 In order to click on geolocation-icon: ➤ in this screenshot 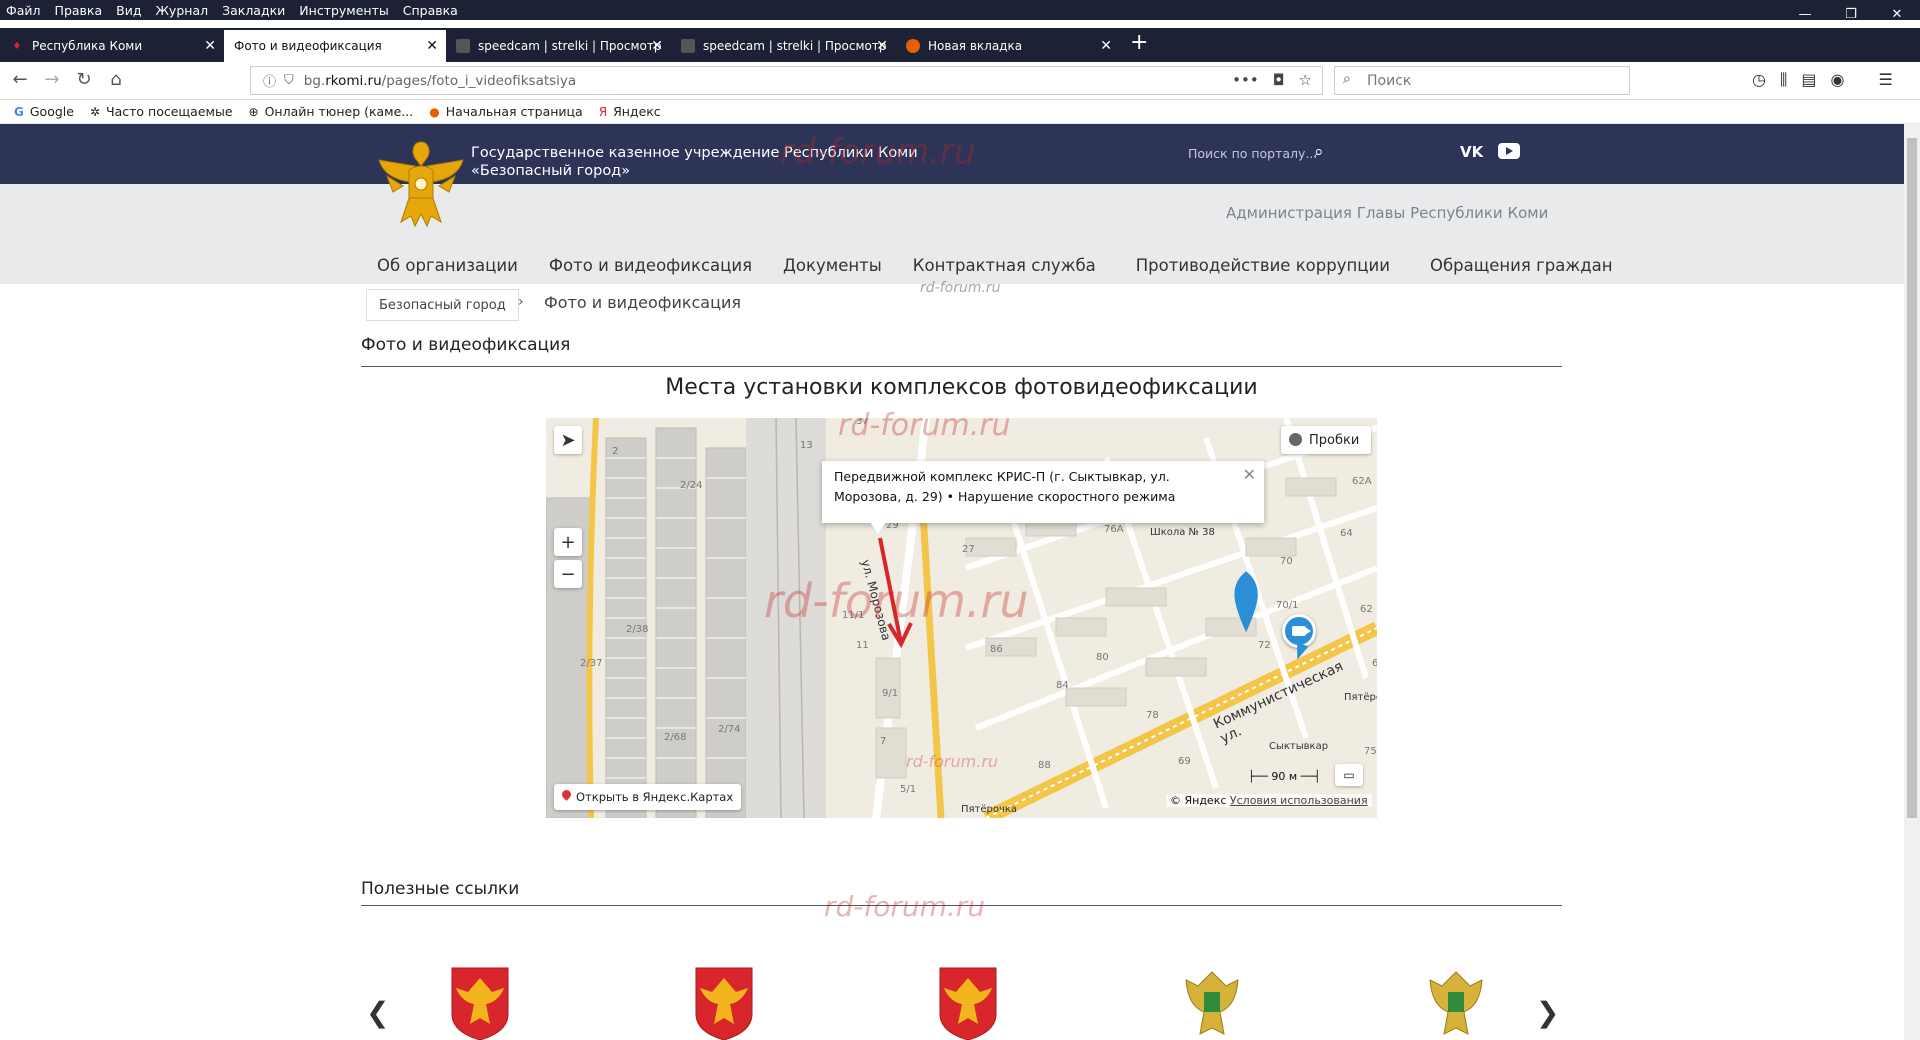, I will do `click(568, 440)`.